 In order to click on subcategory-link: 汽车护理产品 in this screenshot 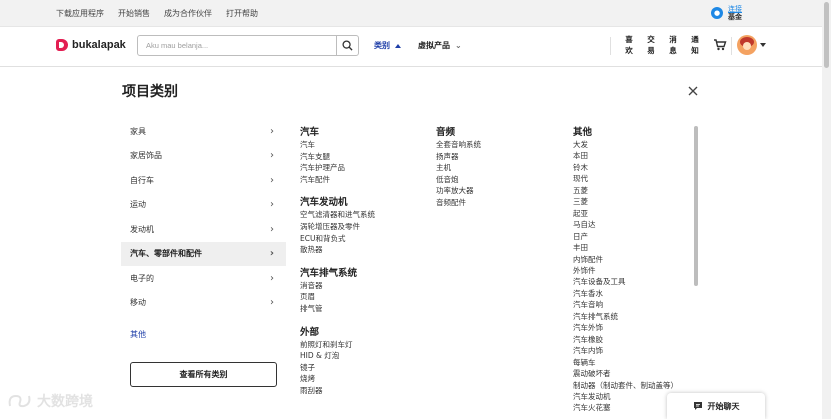, I will do `click(337, 168)`.